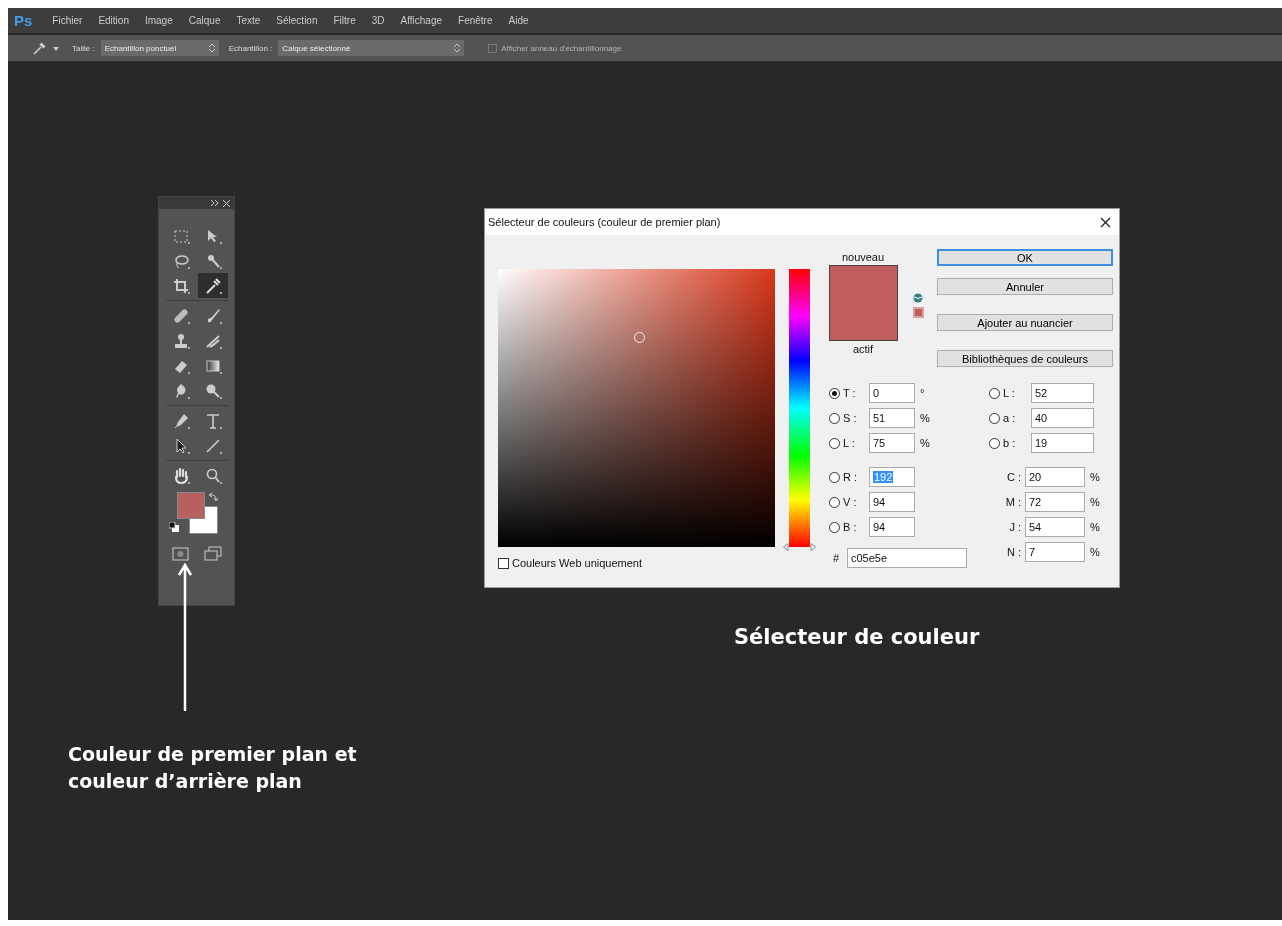  Describe the element at coordinates (1025, 287) in the screenshot. I see `dialog-button: Annuler` at that location.